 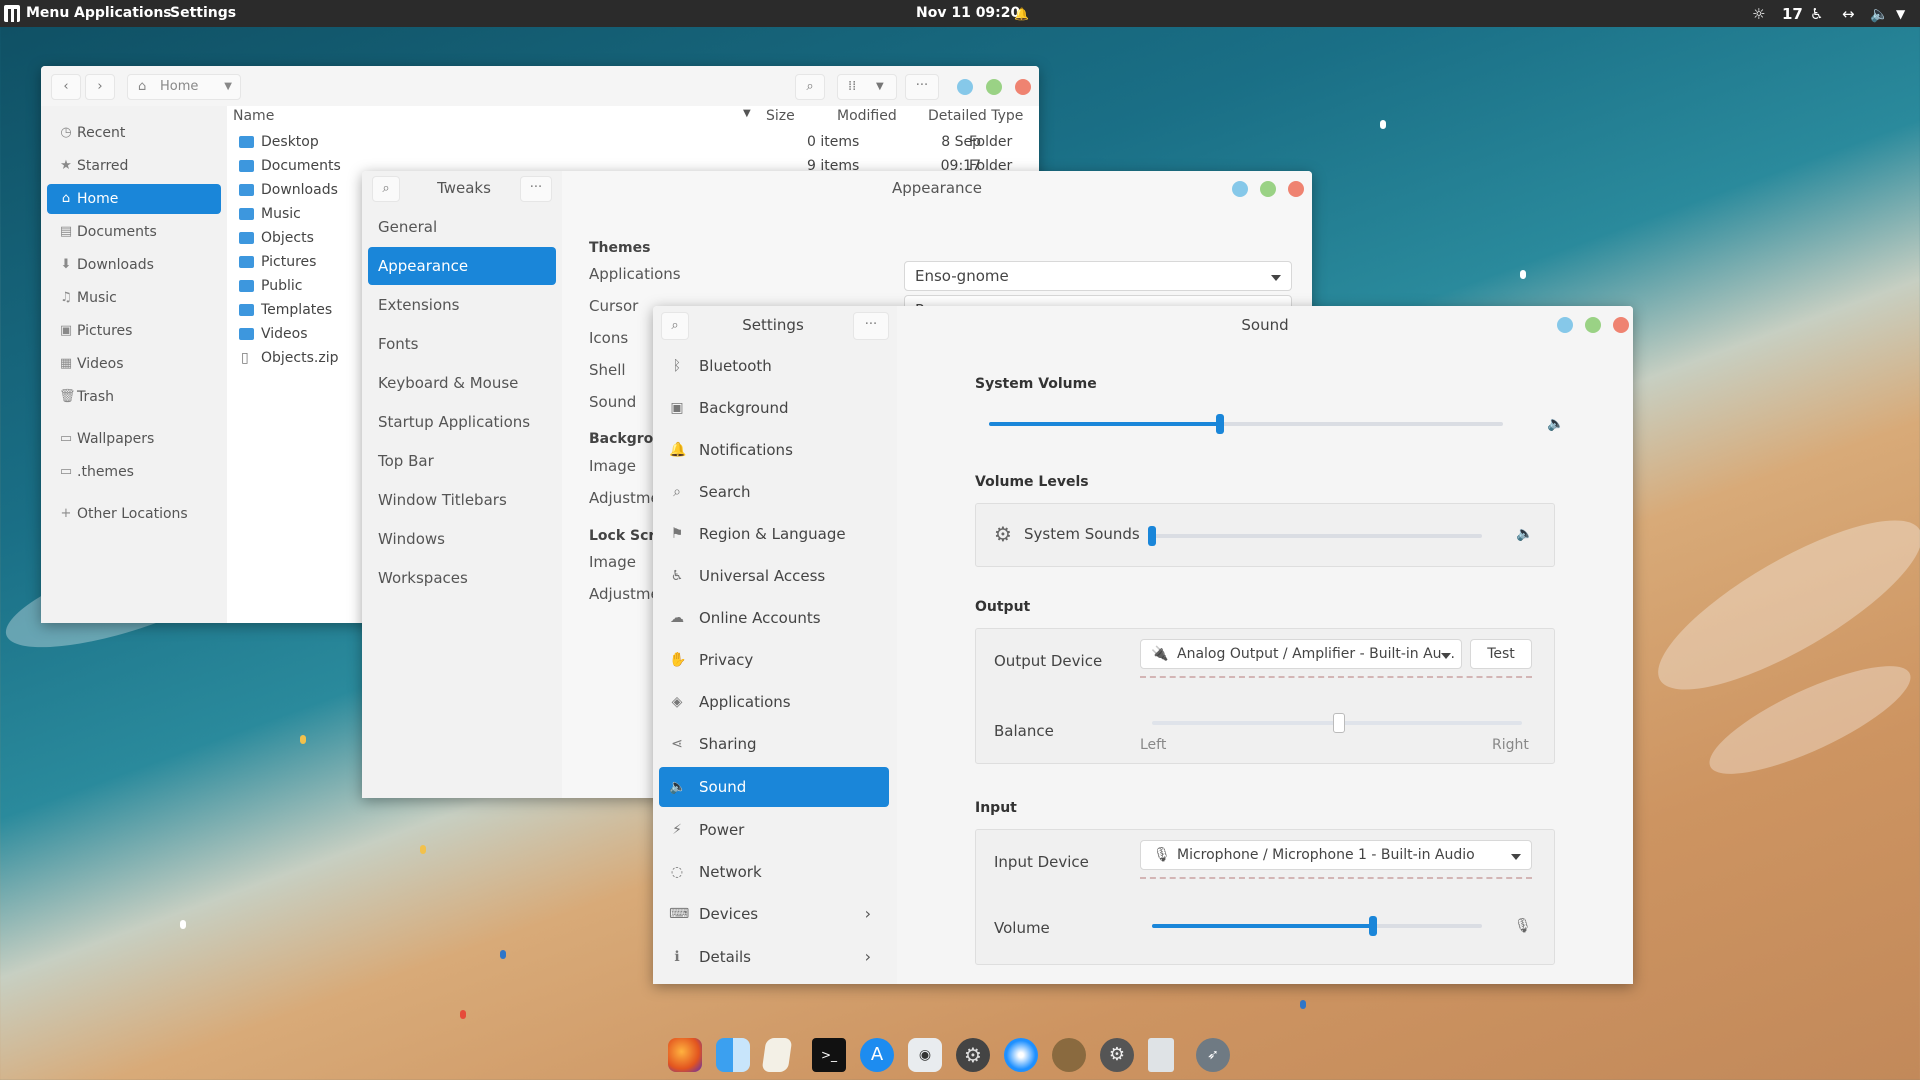 What do you see at coordinates (1879, 14) in the screenshot?
I see `volume-icon: 🔈` at bounding box center [1879, 14].